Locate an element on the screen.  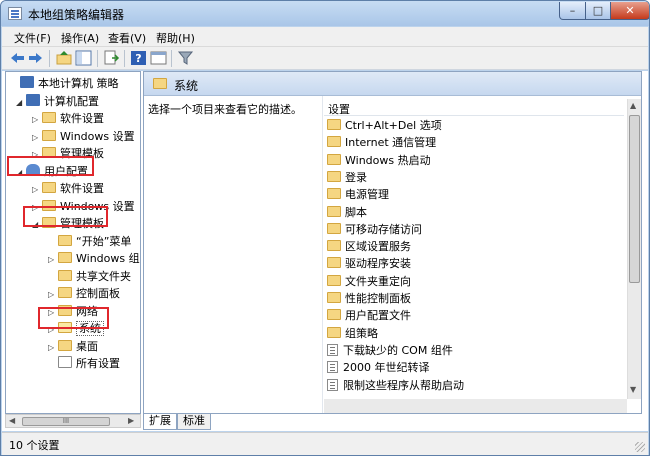
menu-action: 操作(A) is located at coordinates (80, 38).